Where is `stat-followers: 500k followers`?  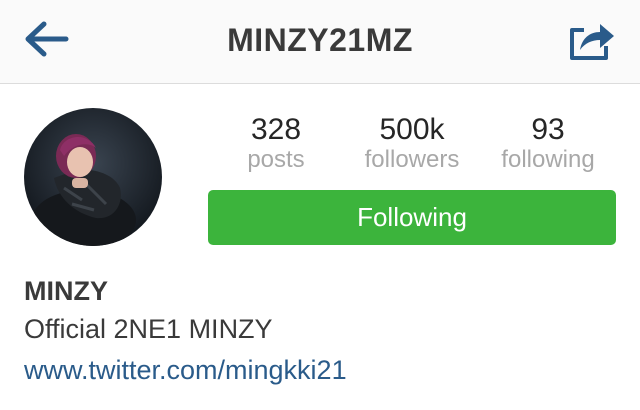 stat-followers: 500k followers is located at coordinates (412, 144).